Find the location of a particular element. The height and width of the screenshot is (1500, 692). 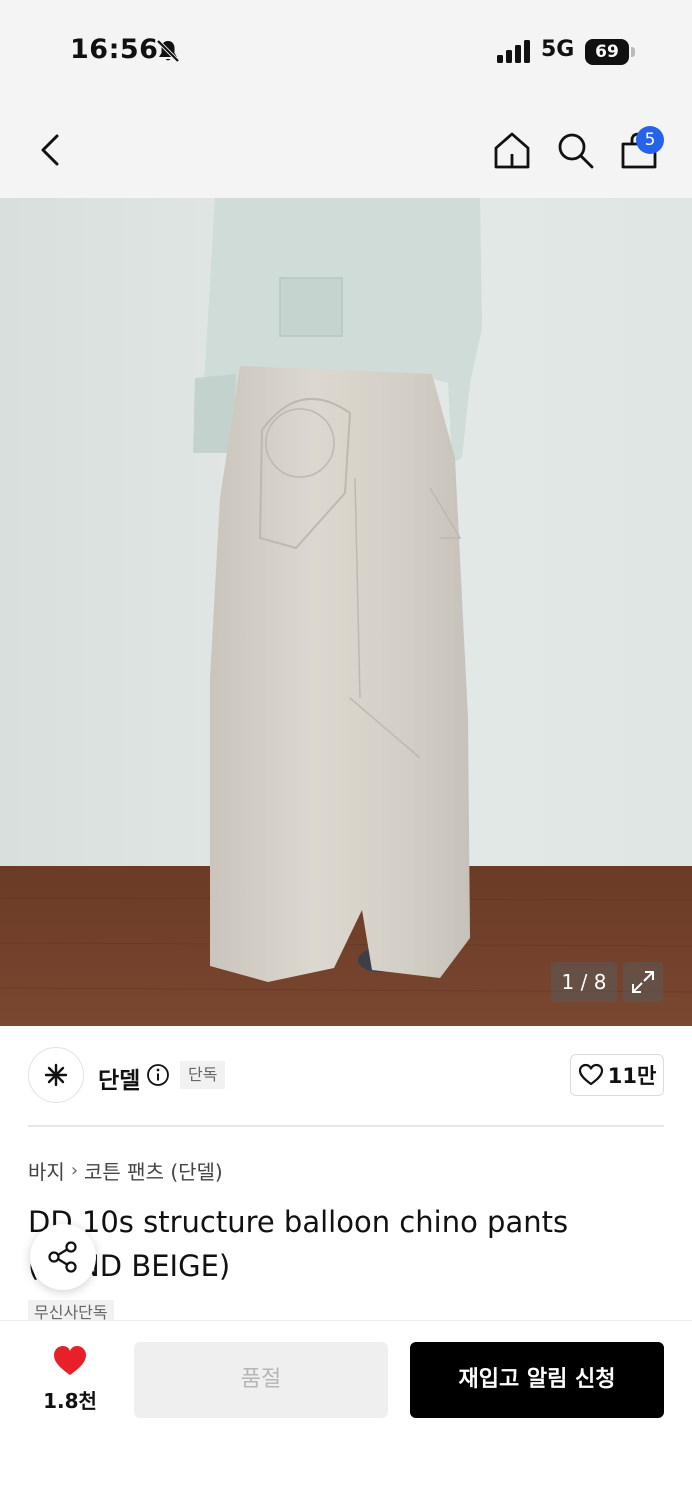

soldout-button: 품절 is located at coordinates (261, 1380).